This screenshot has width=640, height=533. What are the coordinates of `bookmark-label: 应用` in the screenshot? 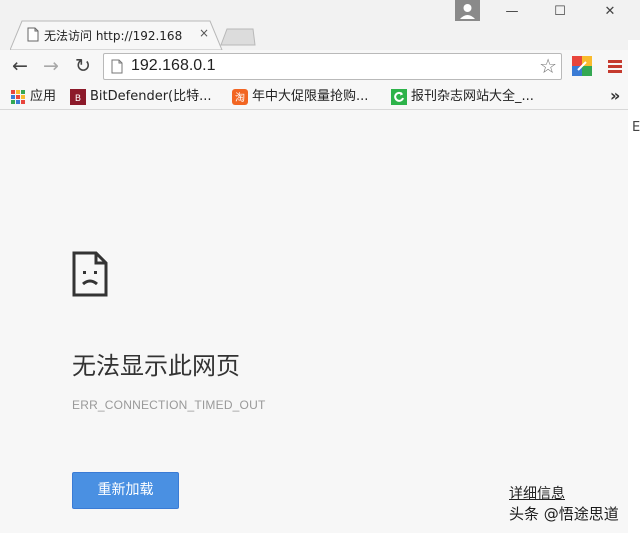 It's located at (43, 96).